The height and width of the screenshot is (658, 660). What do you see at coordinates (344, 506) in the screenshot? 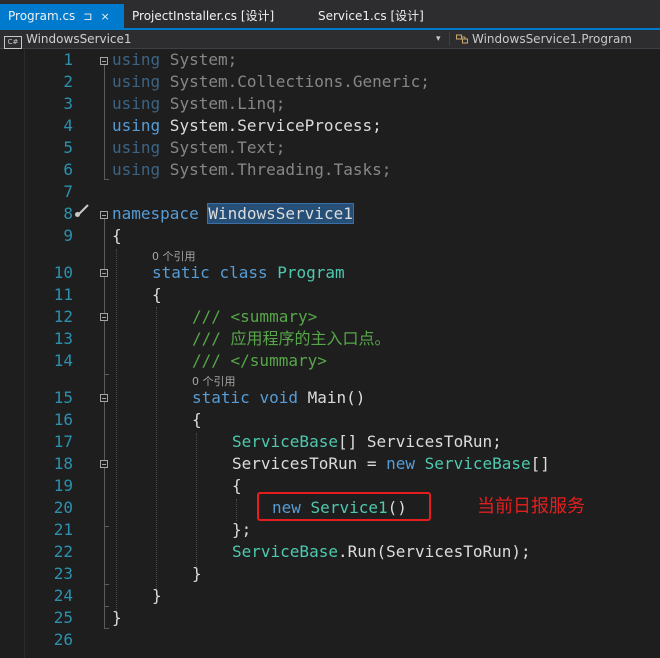
I see `annotation-highlight-box` at bounding box center [344, 506].